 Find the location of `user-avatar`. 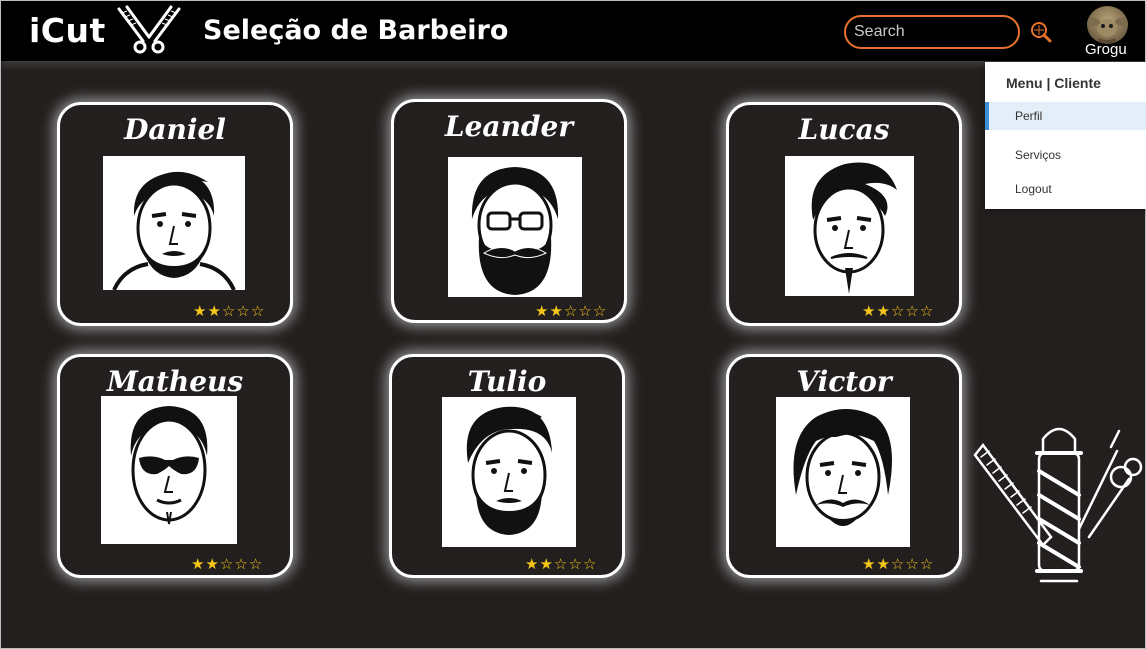

user-avatar is located at coordinates (1107, 25).